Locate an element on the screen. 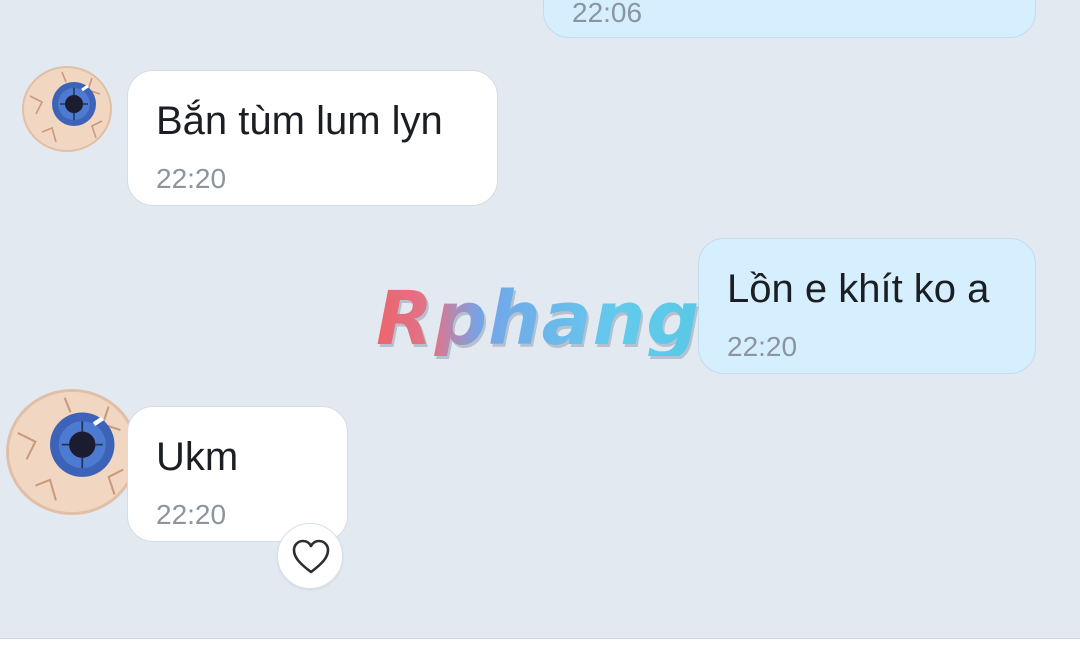 This screenshot has width=1080, height=651. message-text: Bắn tùm lum lyn is located at coordinates (299, 121).